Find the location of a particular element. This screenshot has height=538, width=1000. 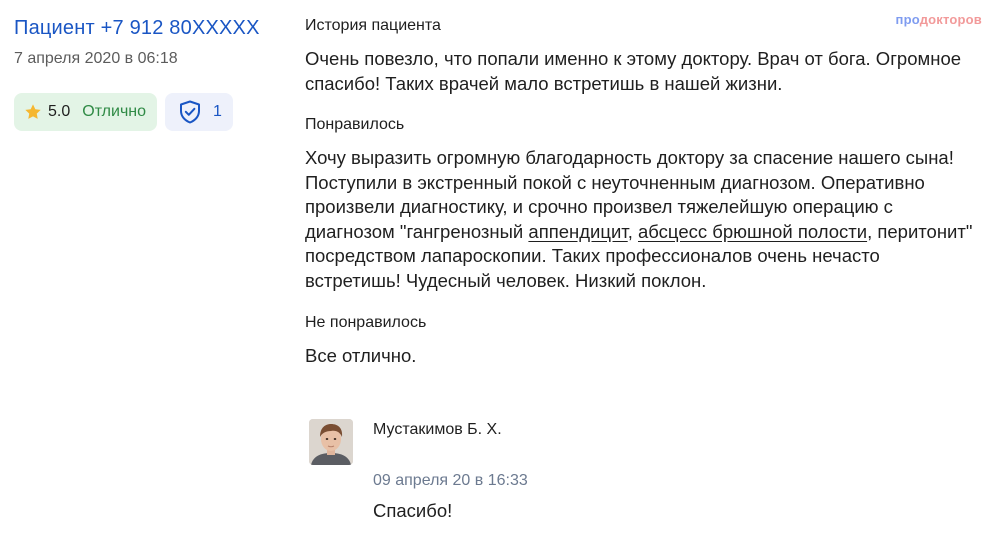

author-link: Пациент +7 912 80XXXXX is located at coordinates (149, 28).